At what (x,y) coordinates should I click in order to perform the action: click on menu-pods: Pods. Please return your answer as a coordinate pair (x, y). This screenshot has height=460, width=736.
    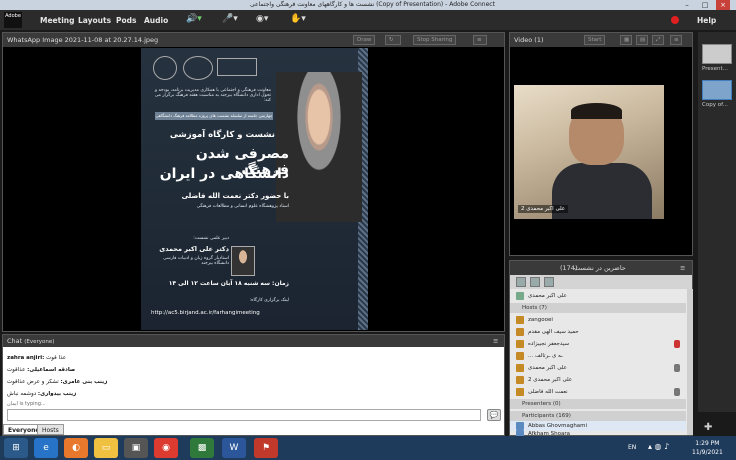
    Looking at the image, I should click on (126, 20).